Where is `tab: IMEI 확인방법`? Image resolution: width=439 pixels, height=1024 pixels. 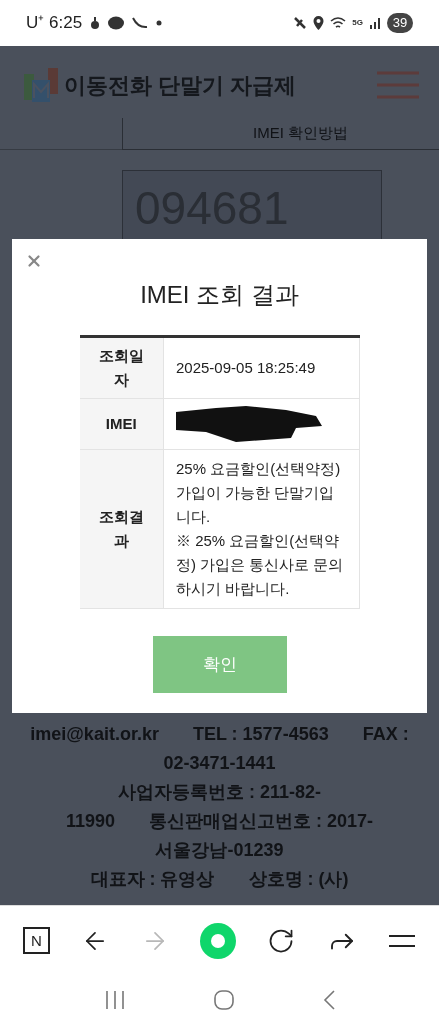 tab: IMEI 확인방법 is located at coordinates (280, 134).